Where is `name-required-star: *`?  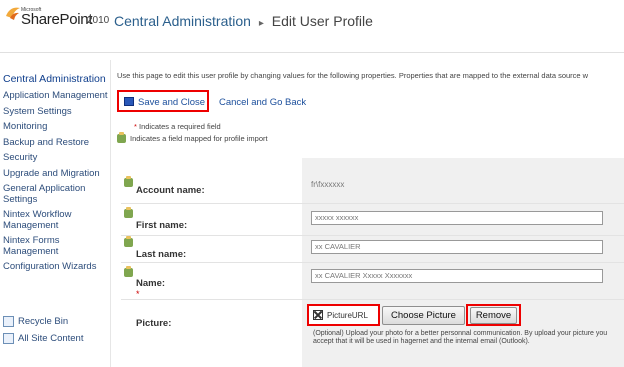 name-required-star: * is located at coordinates (138, 294).